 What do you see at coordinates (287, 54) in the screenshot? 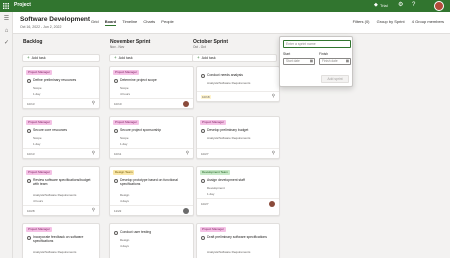
I see `start-label: Start` at bounding box center [287, 54].